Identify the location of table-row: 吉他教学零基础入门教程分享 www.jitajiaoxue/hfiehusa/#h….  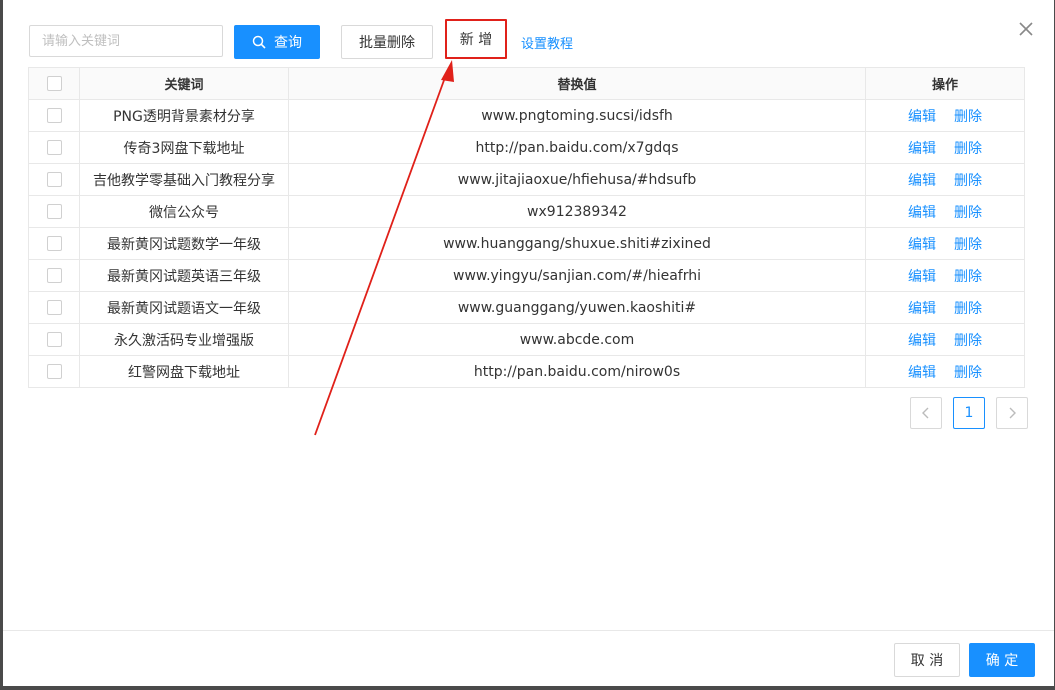
(526, 179).